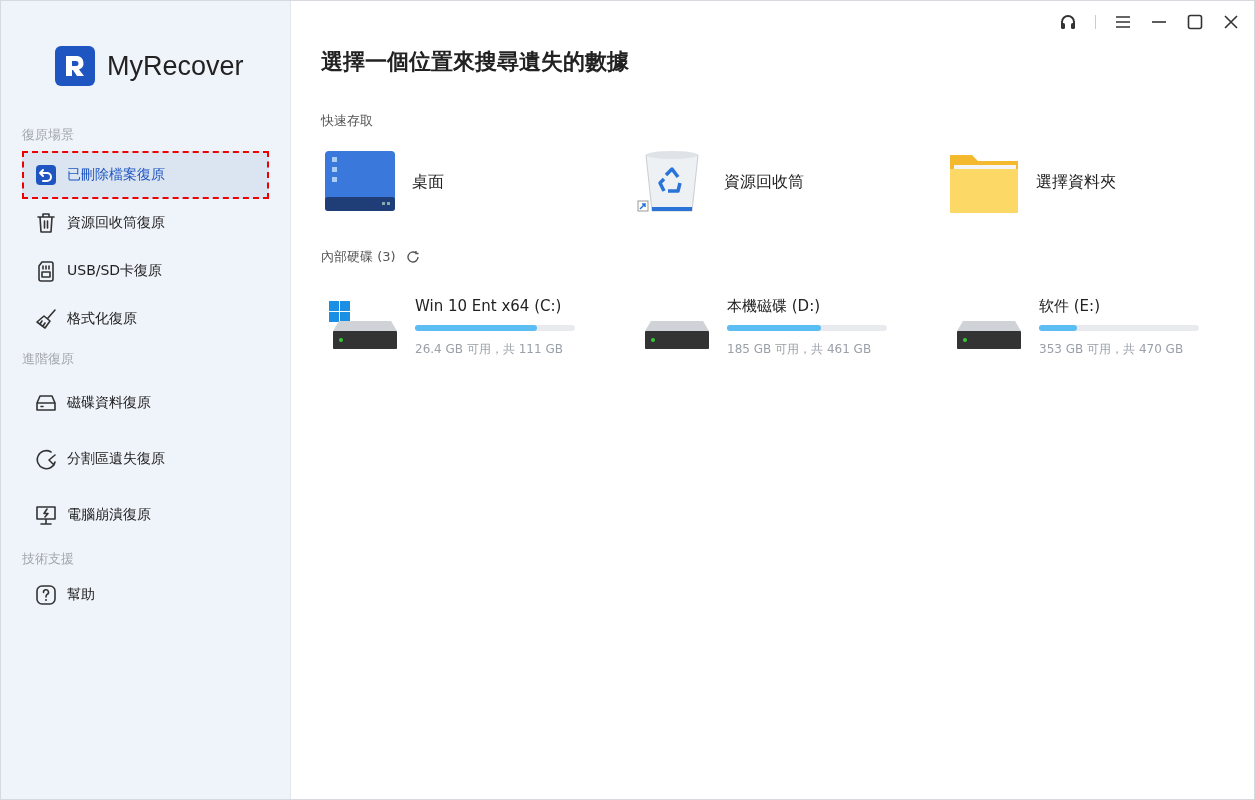 The width and height of the screenshot is (1255, 800). What do you see at coordinates (145, 459) in the screenshot?
I see `sidebar-item: 分割區遺失復原` at bounding box center [145, 459].